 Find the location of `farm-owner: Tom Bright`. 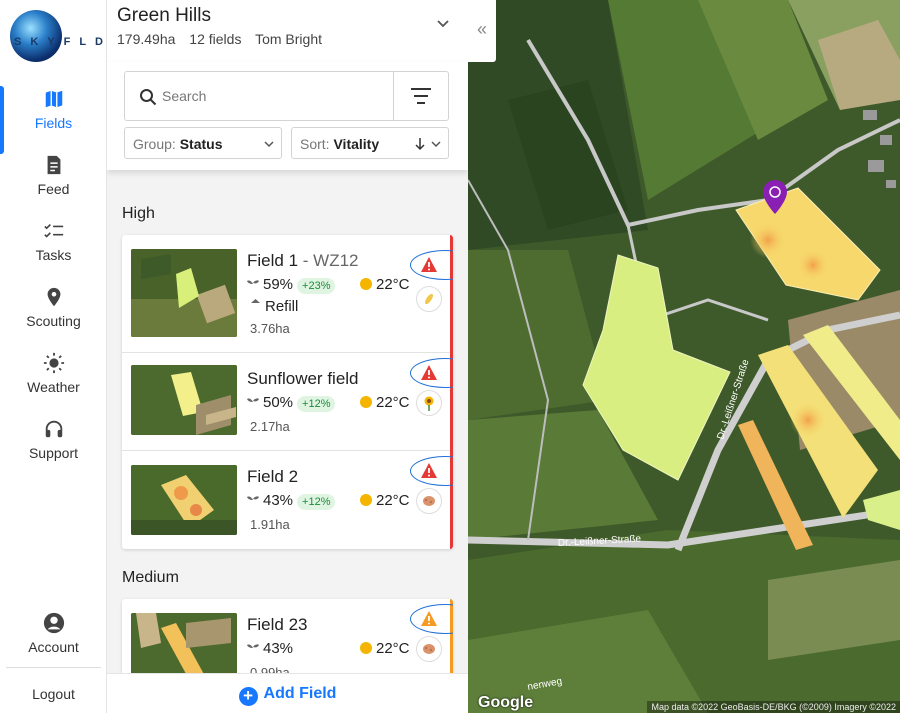

farm-owner: Tom Bright is located at coordinates (289, 39).